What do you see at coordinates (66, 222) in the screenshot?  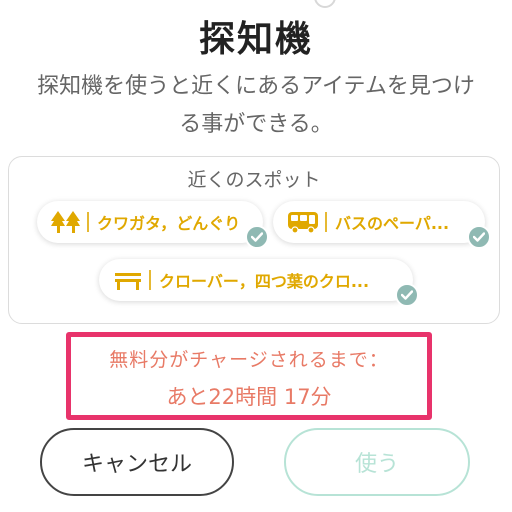 I see `trees-icon` at bounding box center [66, 222].